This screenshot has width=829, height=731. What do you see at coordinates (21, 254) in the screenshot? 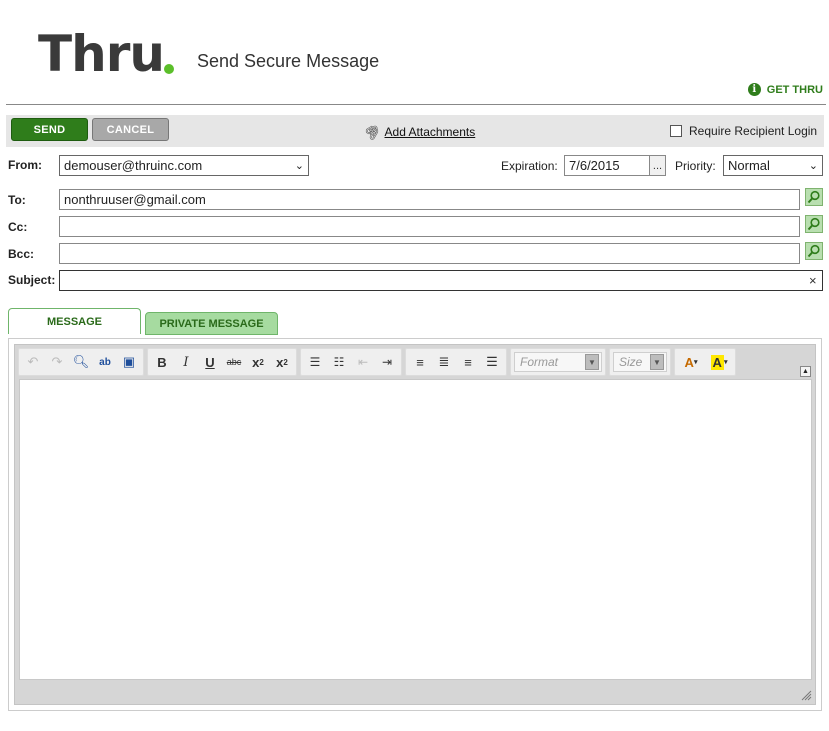
I see `bcc-label: Bcc:` at bounding box center [21, 254].